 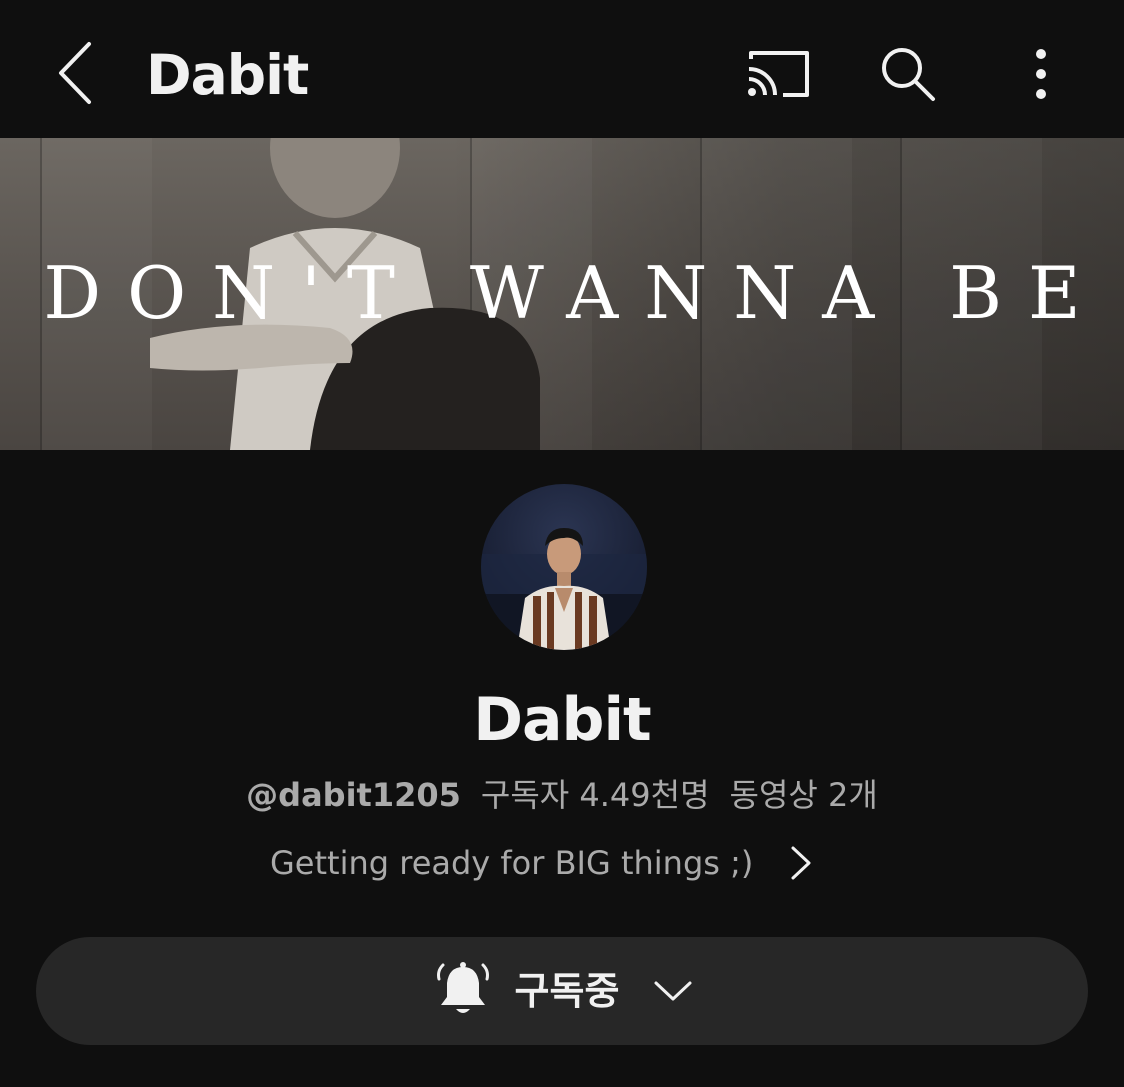 I want to click on video-count: 동영상 2개, so click(x=803, y=795).